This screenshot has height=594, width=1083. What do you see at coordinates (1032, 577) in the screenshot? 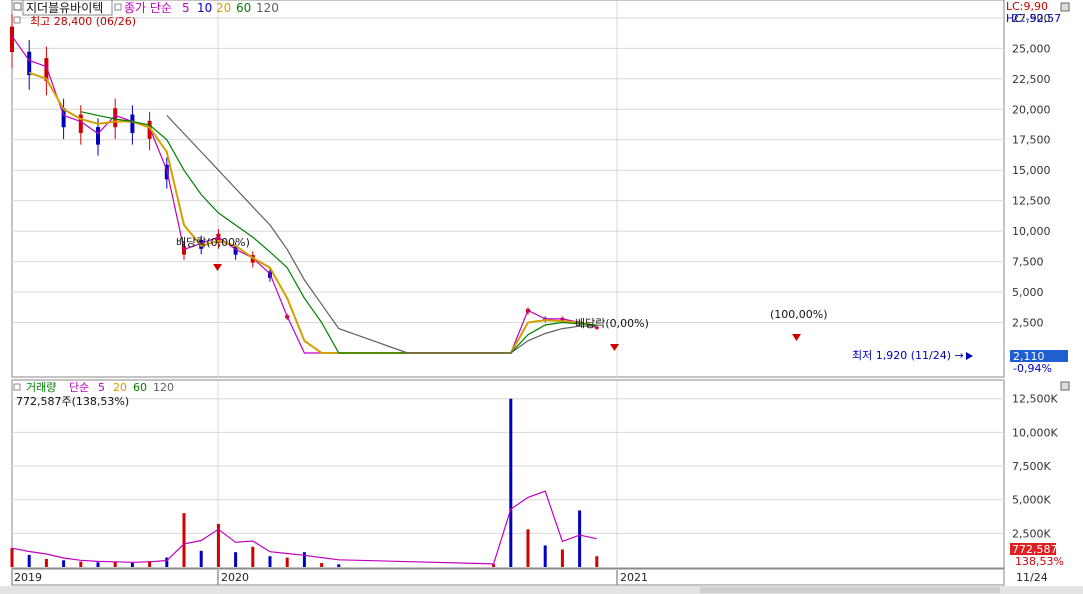
I see `x-label-last-date: 11/24` at bounding box center [1032, 577].